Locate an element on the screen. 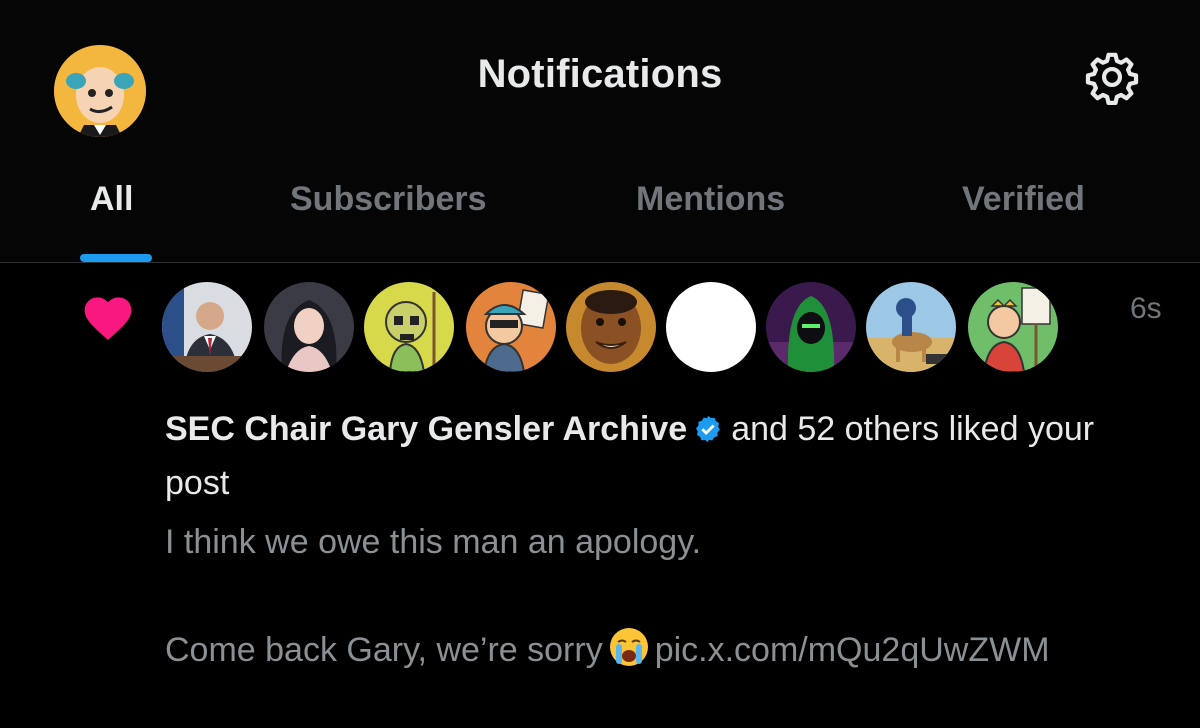  avatar-cartoon-sign is located at coordinates (511, 327).